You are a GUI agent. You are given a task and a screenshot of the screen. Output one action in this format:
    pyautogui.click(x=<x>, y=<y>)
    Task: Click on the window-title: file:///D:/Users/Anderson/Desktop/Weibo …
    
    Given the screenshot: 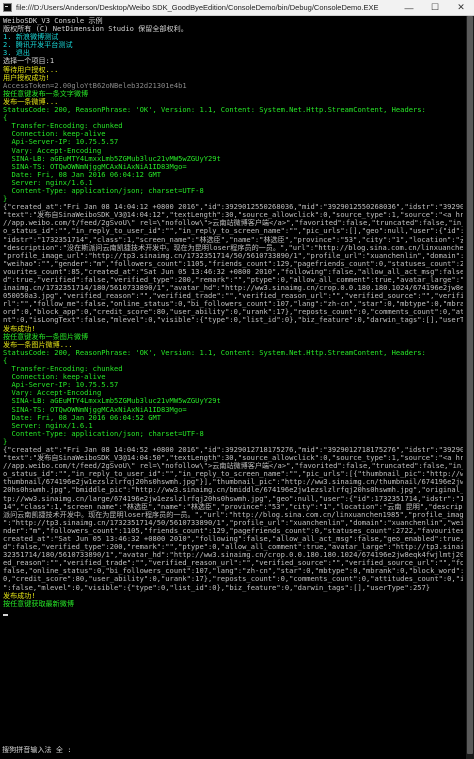 What is the action you would take?
    pyautogui.click(x=197, y=7)
    